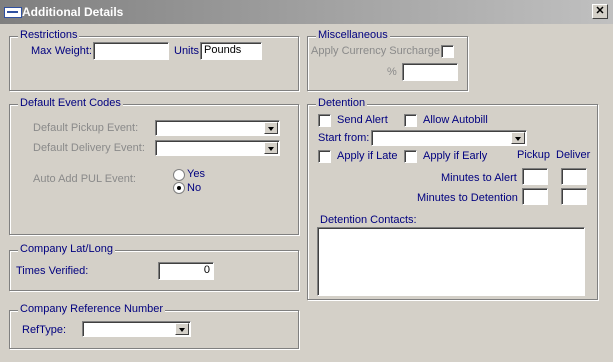  What do you see at coordinates (535, 196) in the screenshot?
I see `minutes-to-detention-pickup-input` at bounding box center [535, 196].